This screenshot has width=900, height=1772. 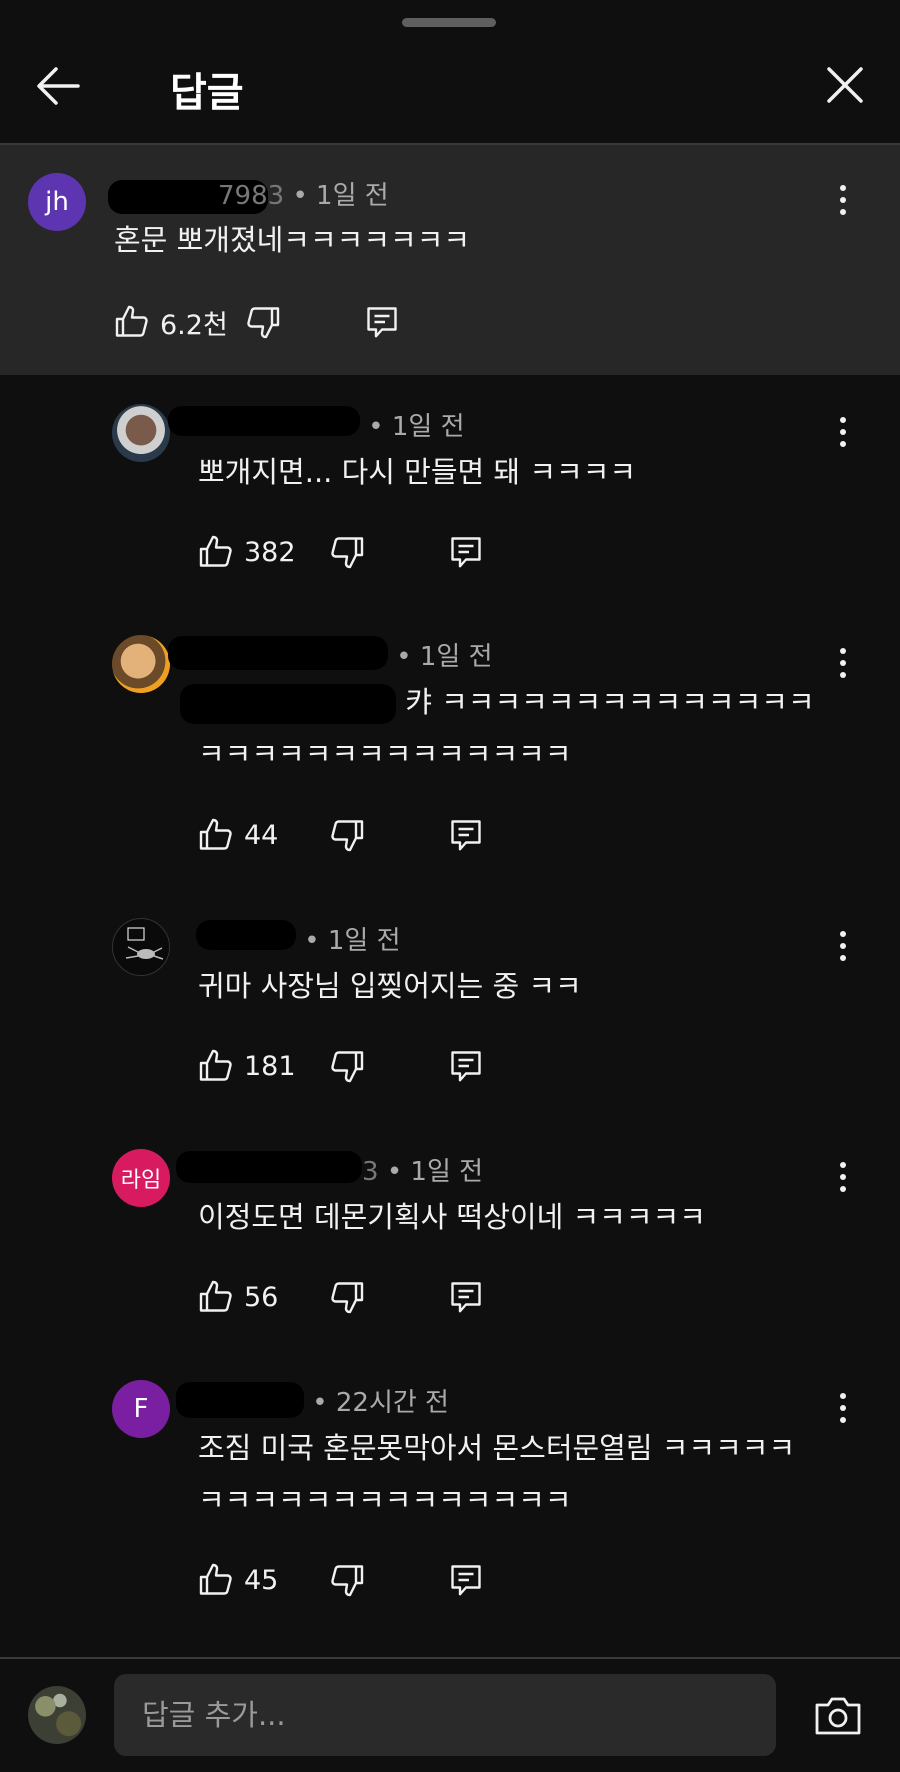 I want to click on comment-actions: 45, so click(x=348, y=1580).